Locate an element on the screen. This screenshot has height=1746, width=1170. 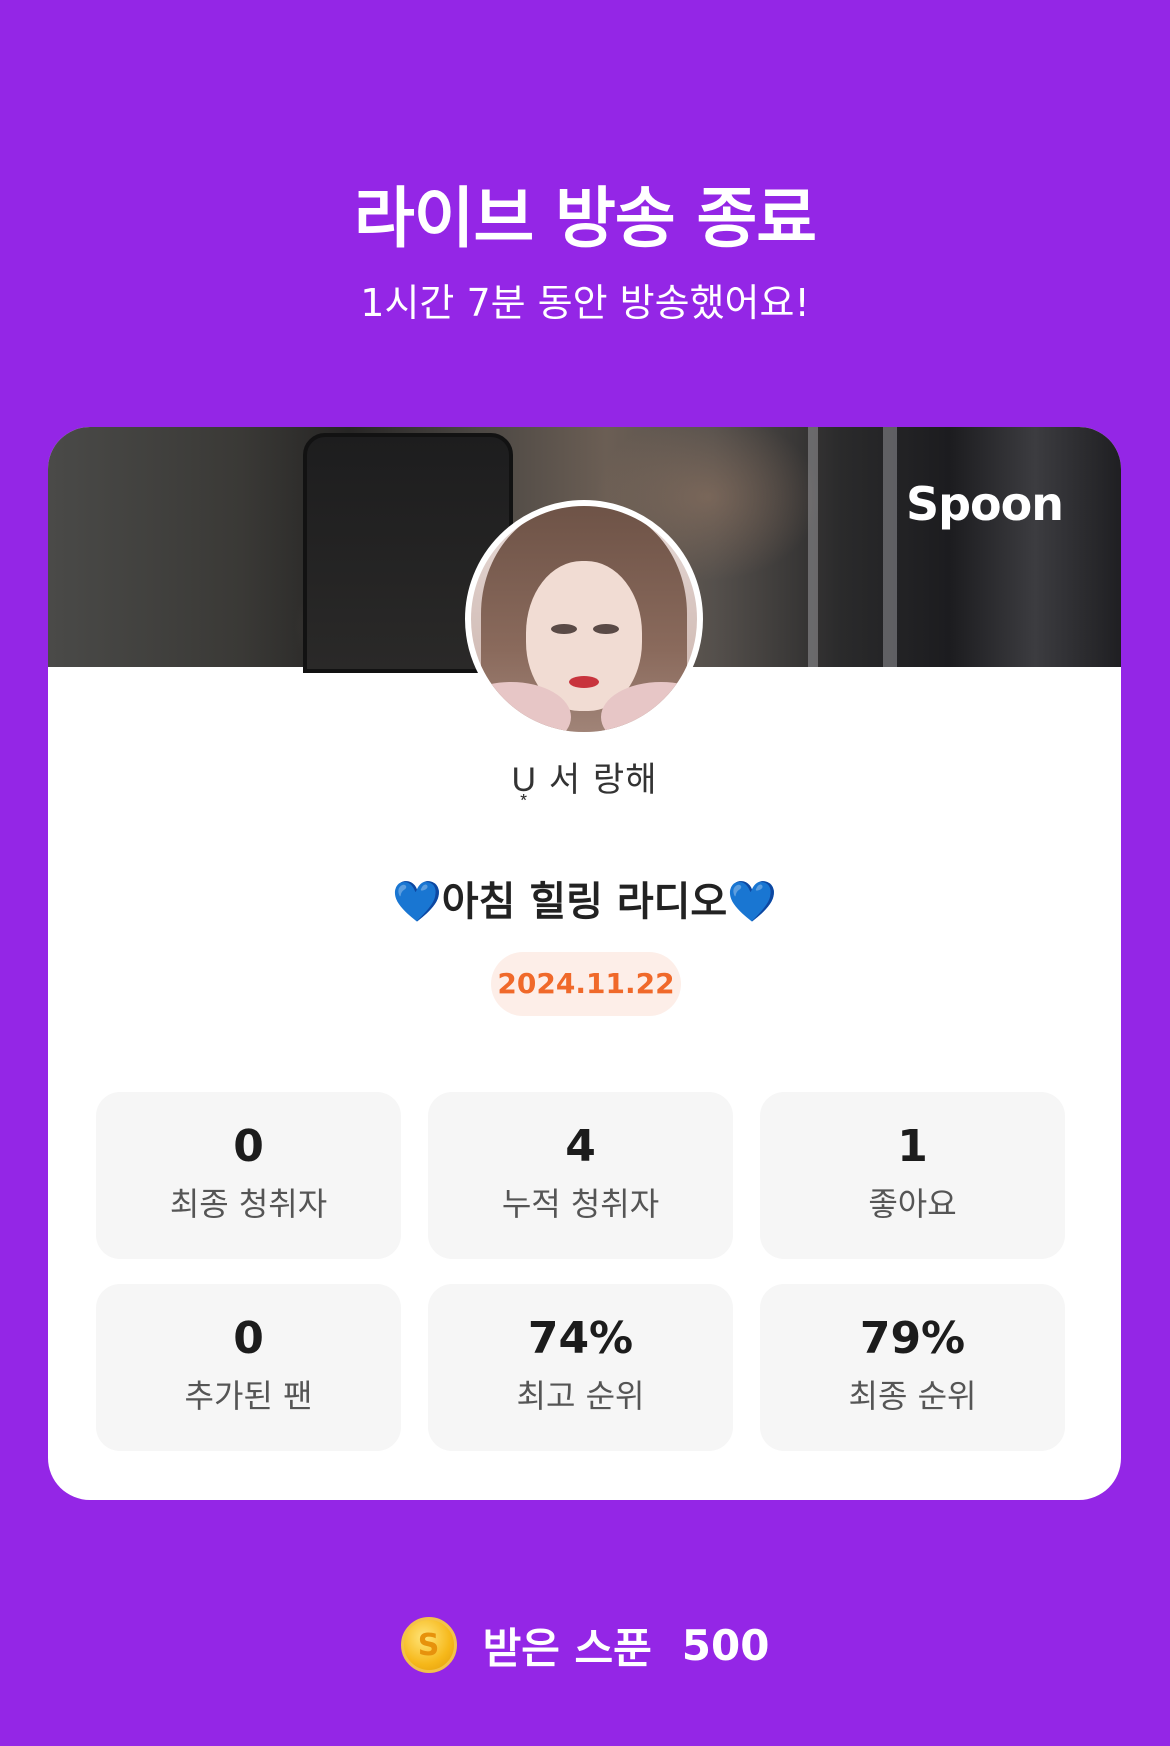
page-title: 라이브 방송 종료 is located at coordinates (585, 218).